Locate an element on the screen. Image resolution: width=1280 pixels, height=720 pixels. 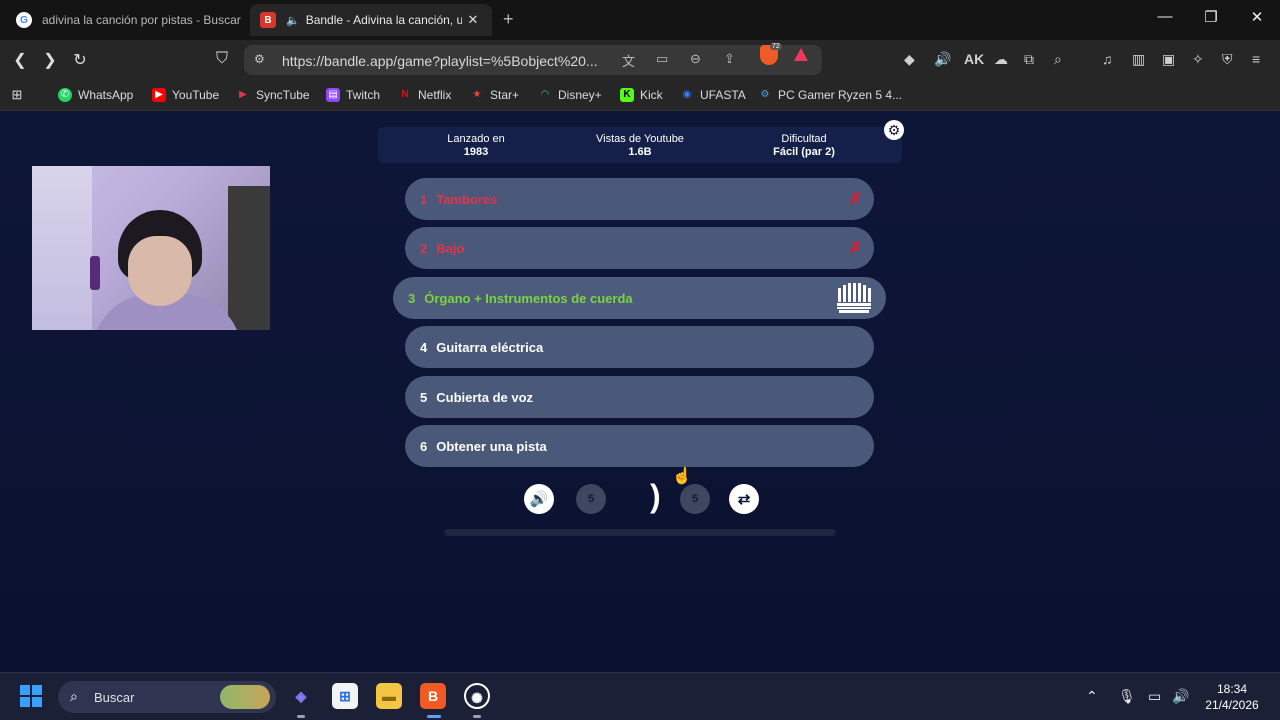
extensions-icon: ⧉ is located at coordinates (1029, 59).